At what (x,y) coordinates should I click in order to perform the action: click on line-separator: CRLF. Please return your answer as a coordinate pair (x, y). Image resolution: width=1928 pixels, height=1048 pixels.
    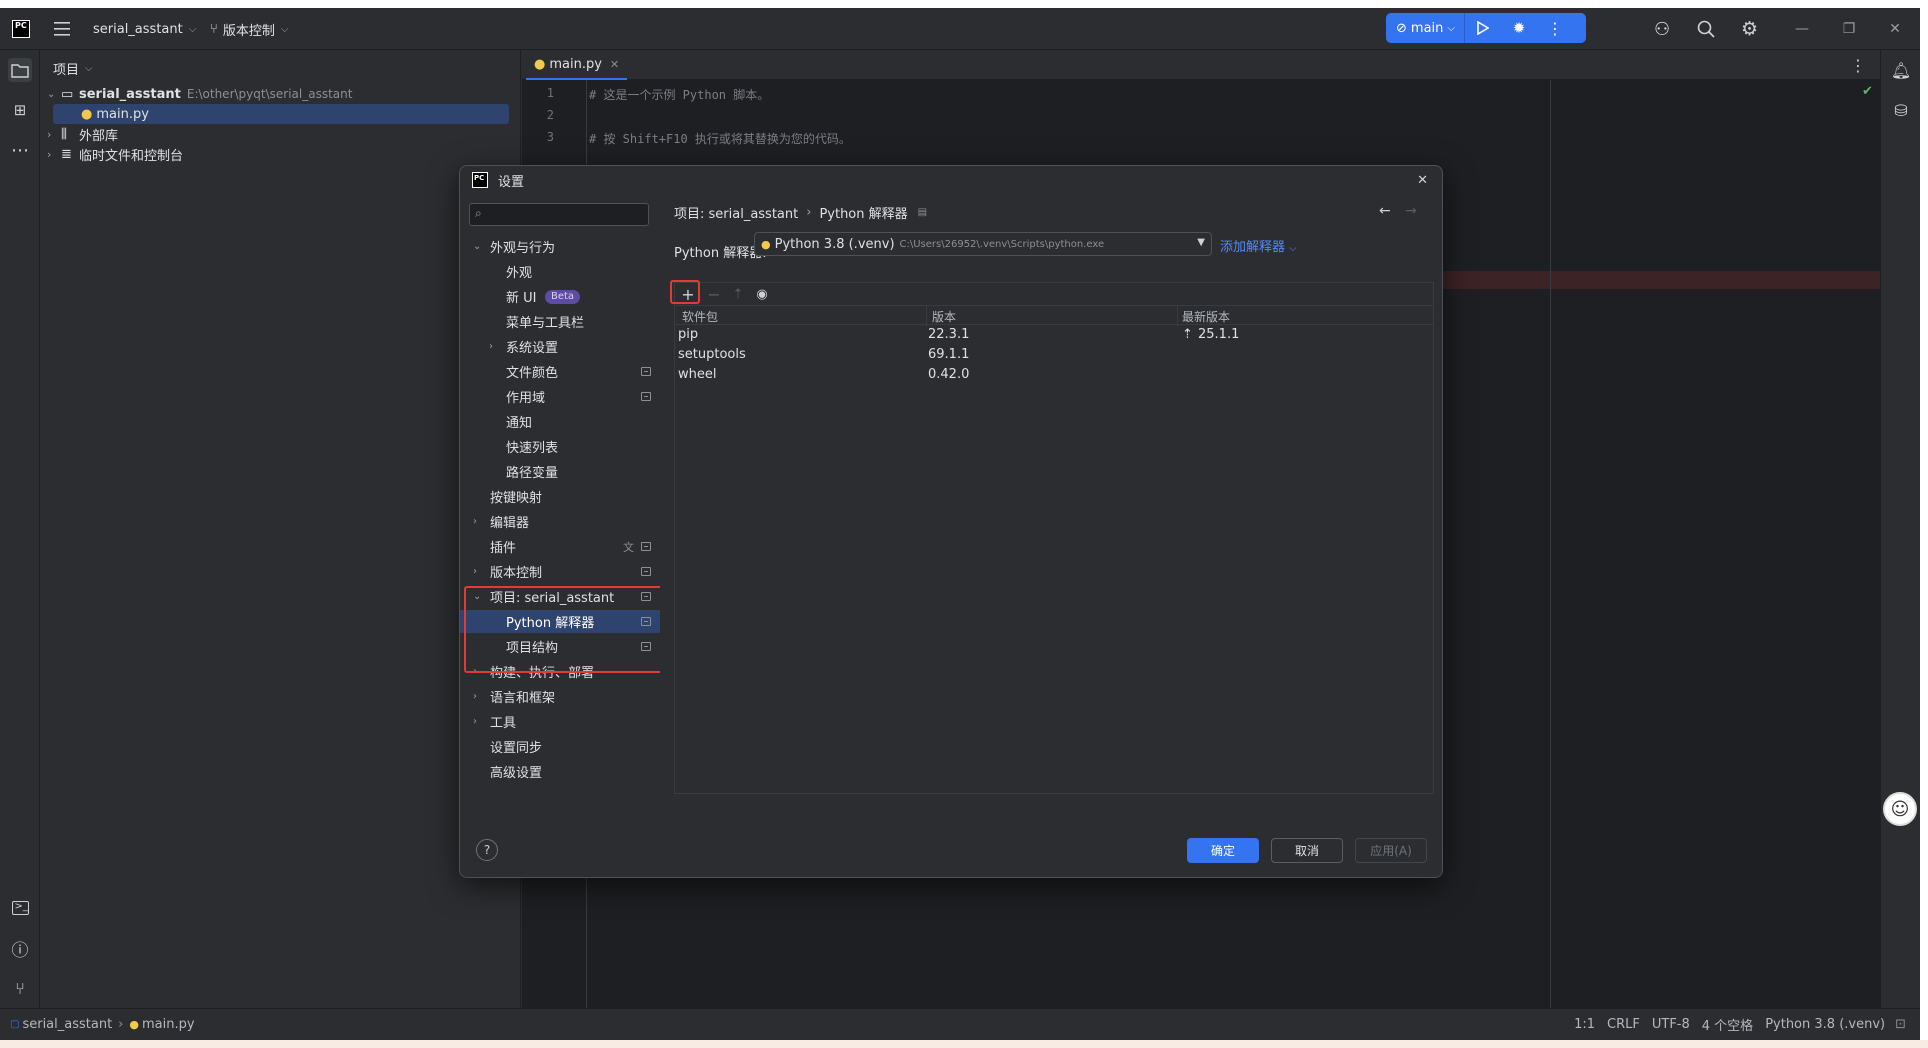
    Looking at the image, I should click on (1623, 1024).